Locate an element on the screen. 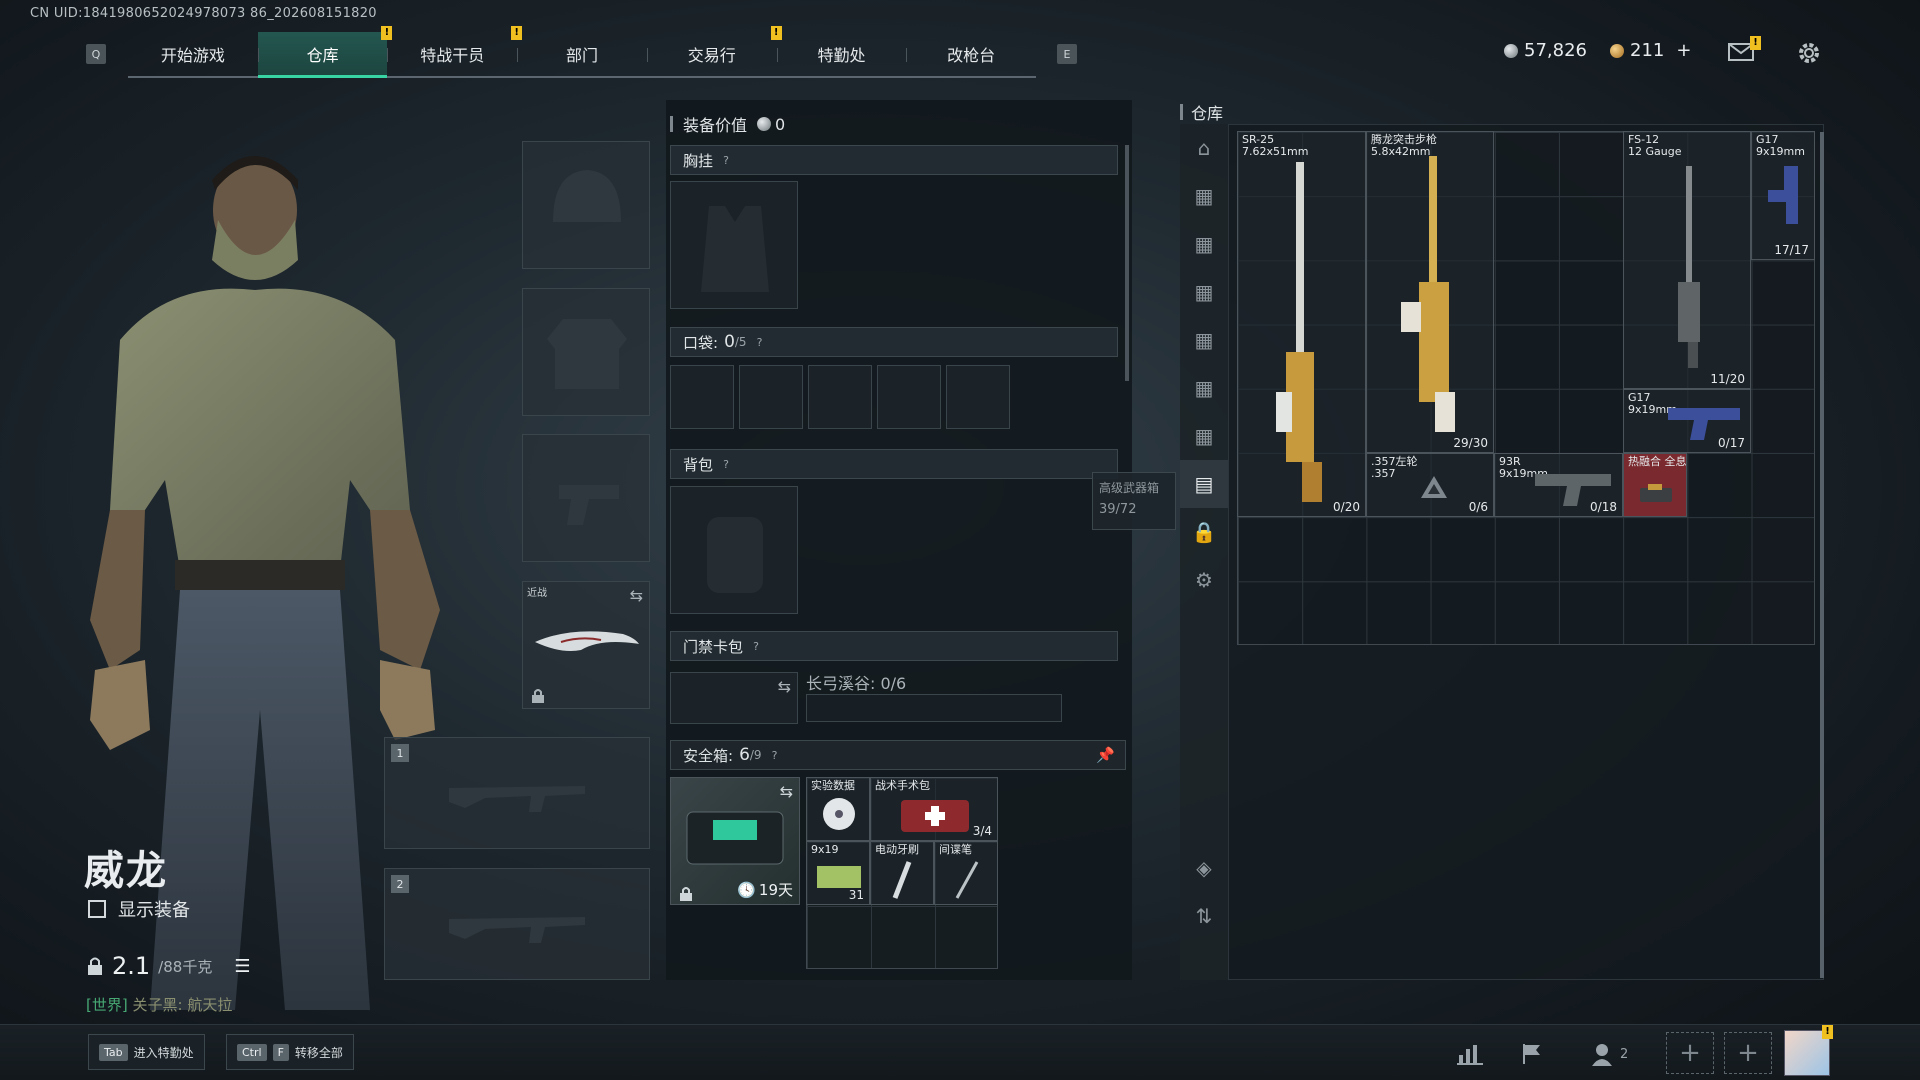  avatar: ! is located at coordinates (1808, 1050).